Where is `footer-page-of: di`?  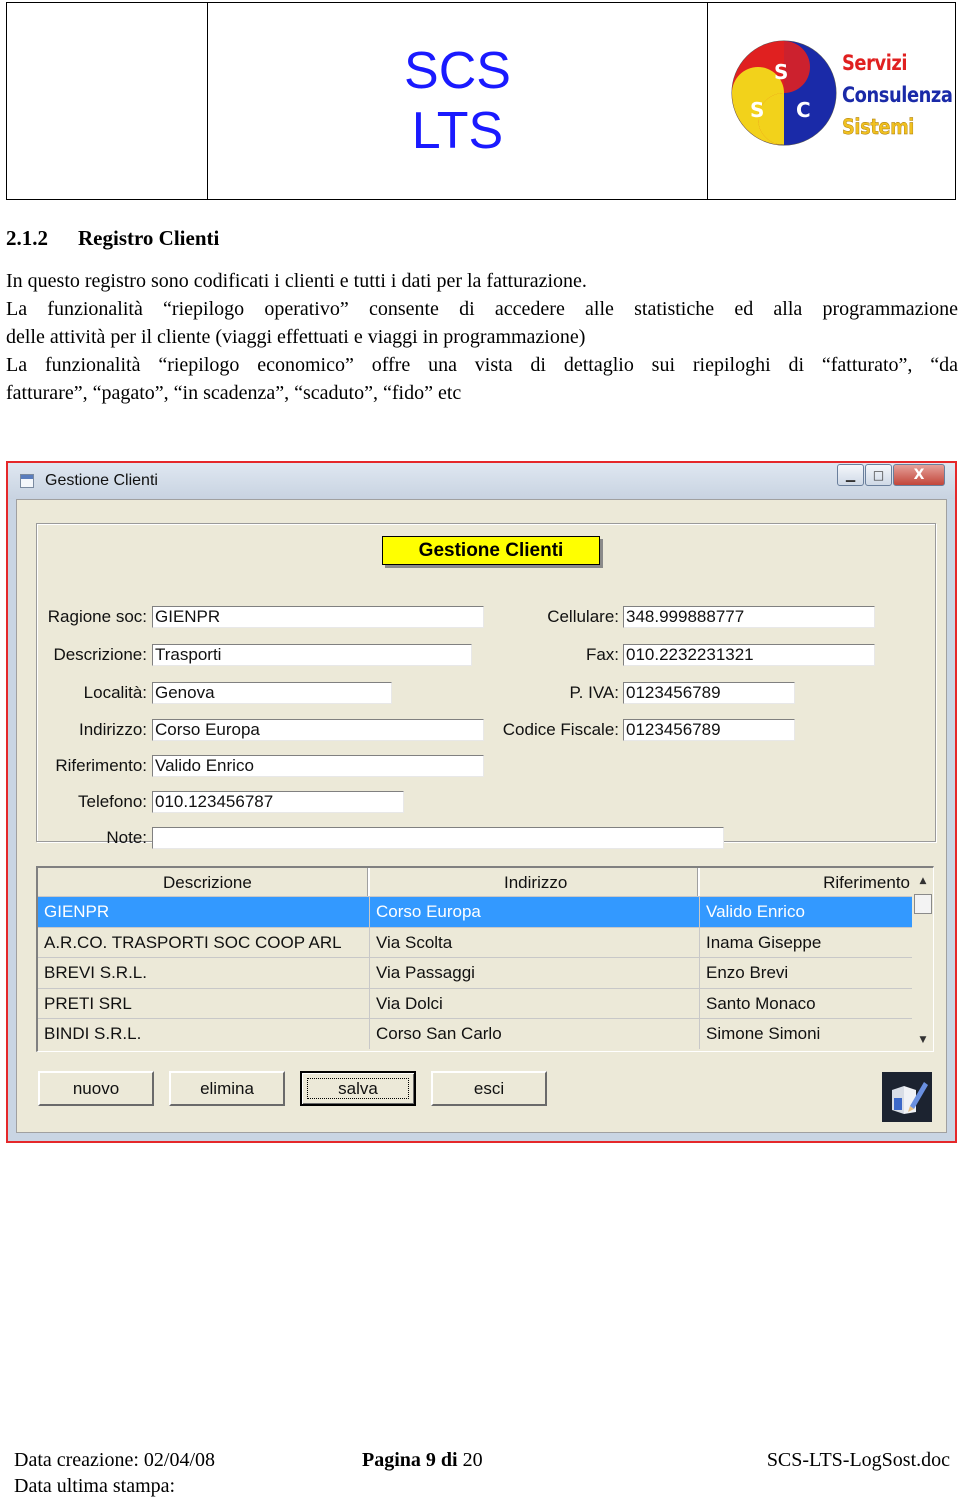 footer-page-of: di is located at coordinates (449, 1460).